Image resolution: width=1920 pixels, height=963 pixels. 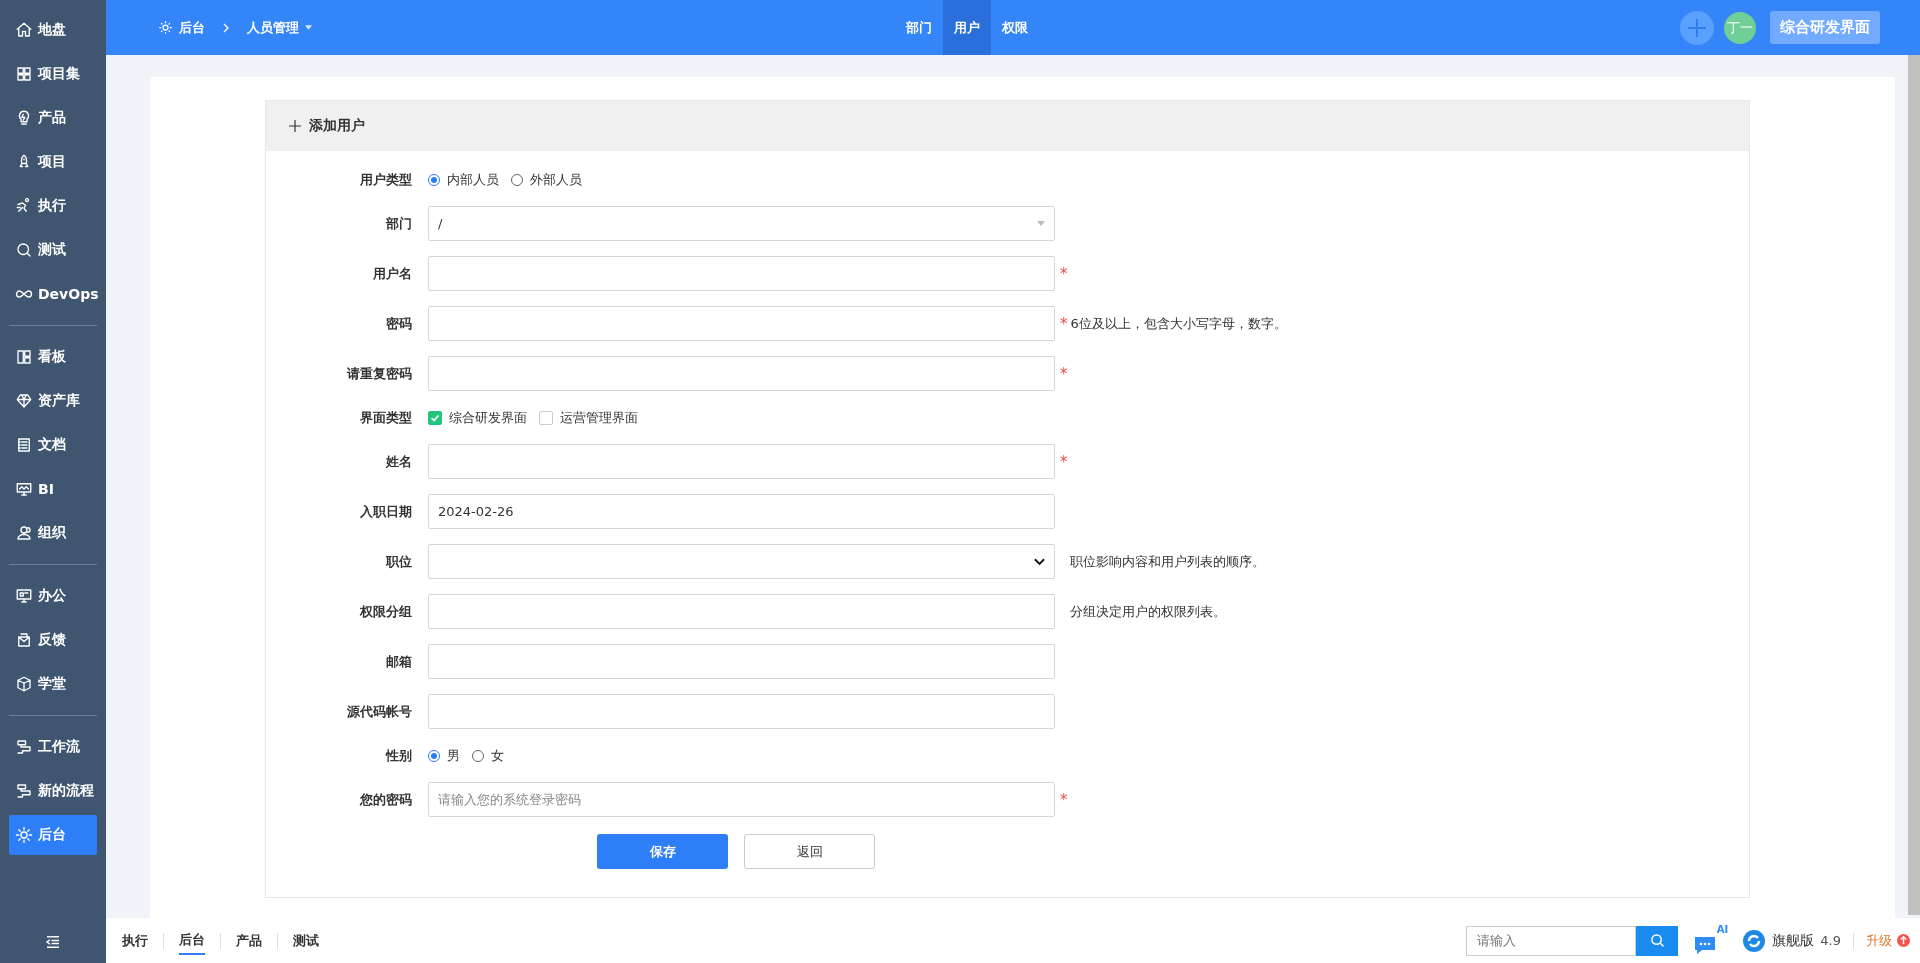 What do you see at coordinates (192, 940) in the screenshot?
I see `bottom-tab: 后台` at bounding box center [192, 940].